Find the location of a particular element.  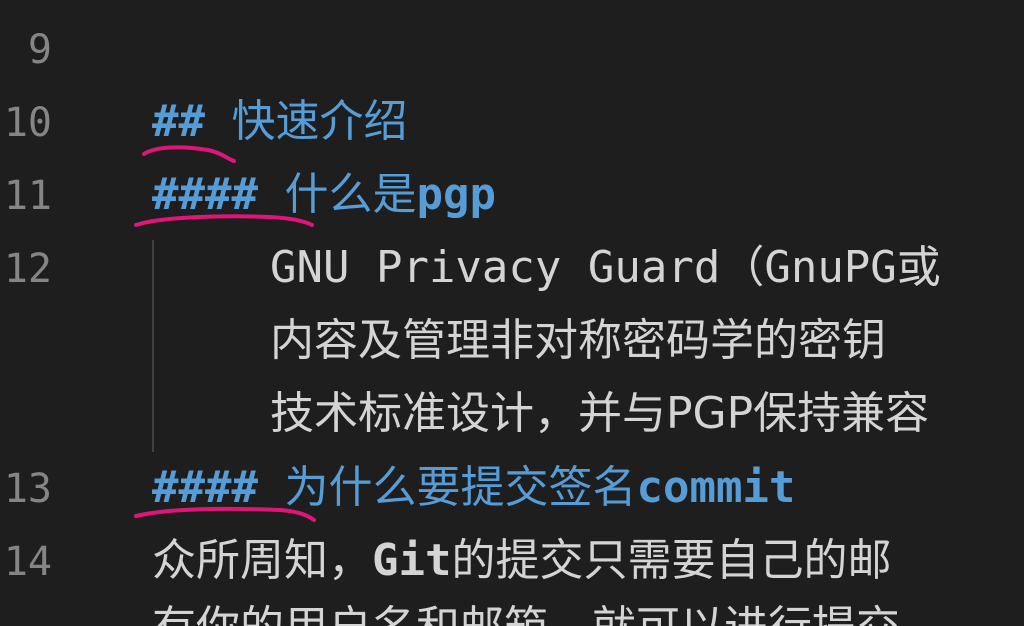

indent-guide is located at coordinates (153, 346).